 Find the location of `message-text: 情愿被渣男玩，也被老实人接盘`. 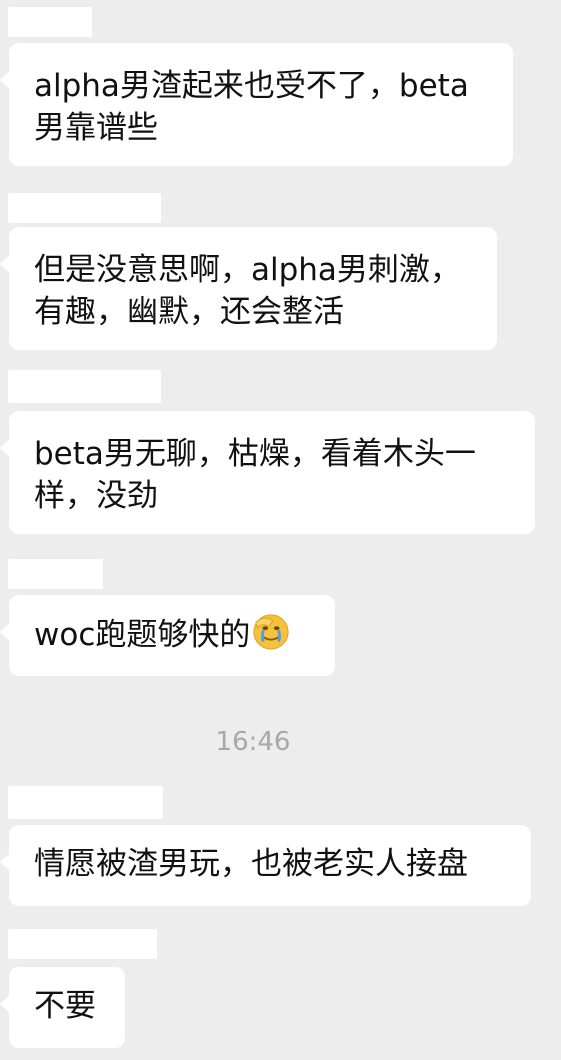

message-text: 情愿被渣男玩，也被老实人接盘 is located at coordinates (251, 864).